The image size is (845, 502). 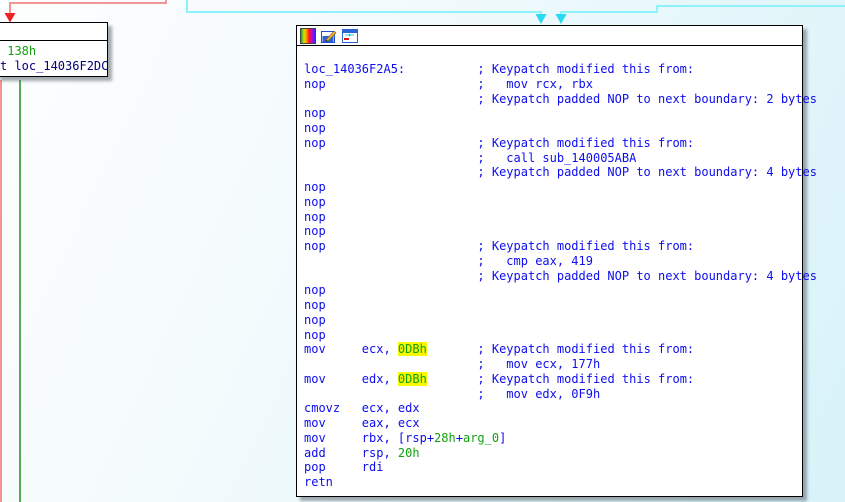 I want to click on asm-segment: retn, so click(x=318, y=482).